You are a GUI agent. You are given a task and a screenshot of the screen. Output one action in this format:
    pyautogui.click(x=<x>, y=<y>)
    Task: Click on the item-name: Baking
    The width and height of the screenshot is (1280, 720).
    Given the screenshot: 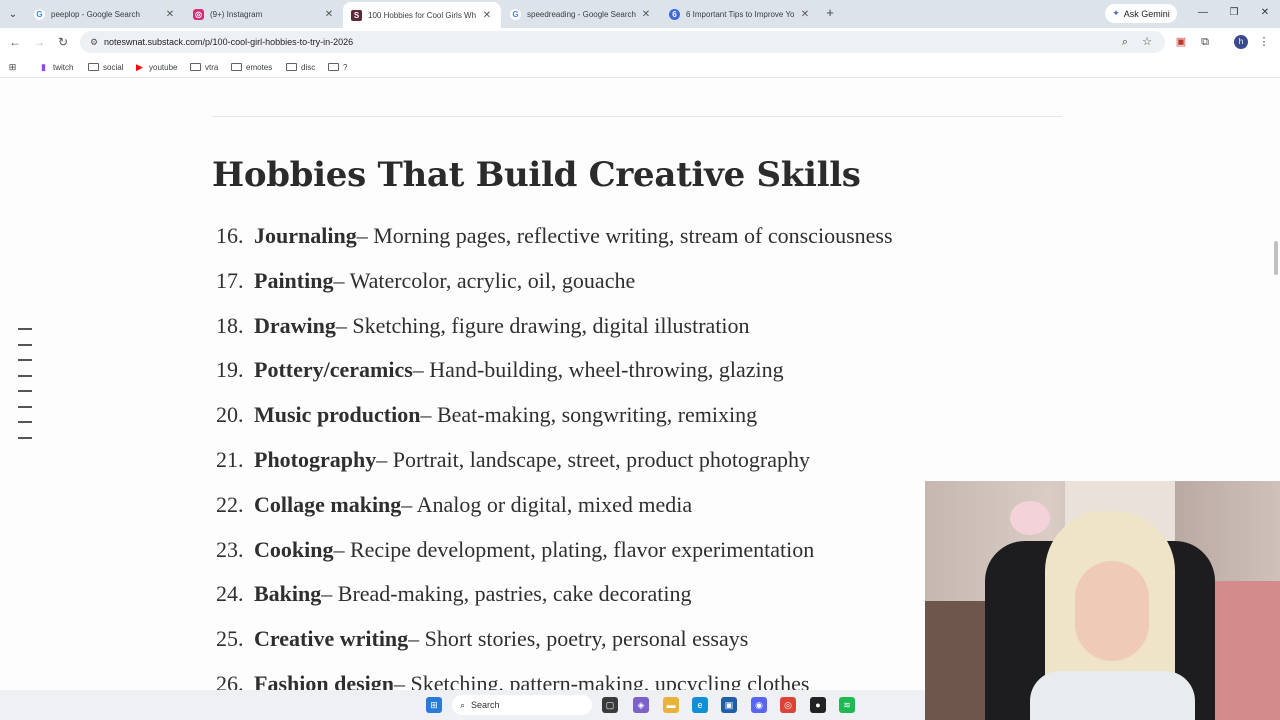 What is the action you would take?
    pyautogui.click(x=288, y=594)
    